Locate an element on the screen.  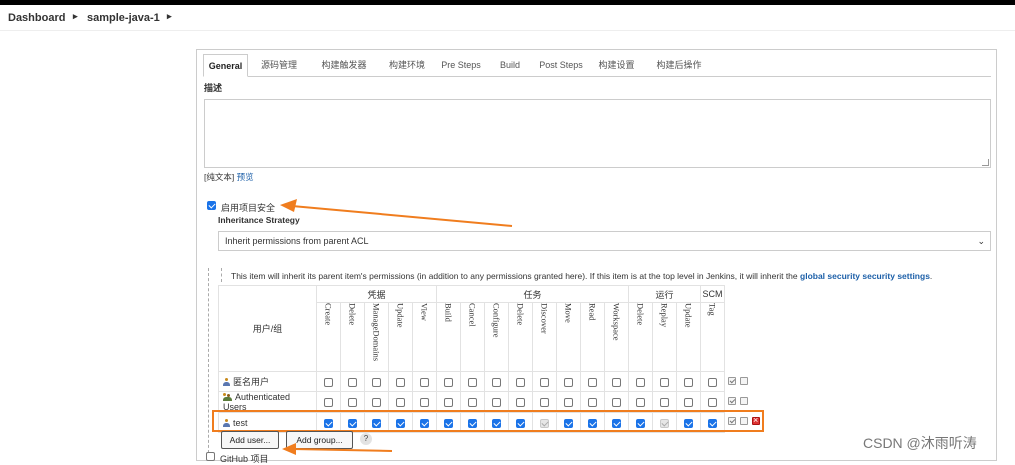
permission-label: Update is located at coordinates (400, 315).